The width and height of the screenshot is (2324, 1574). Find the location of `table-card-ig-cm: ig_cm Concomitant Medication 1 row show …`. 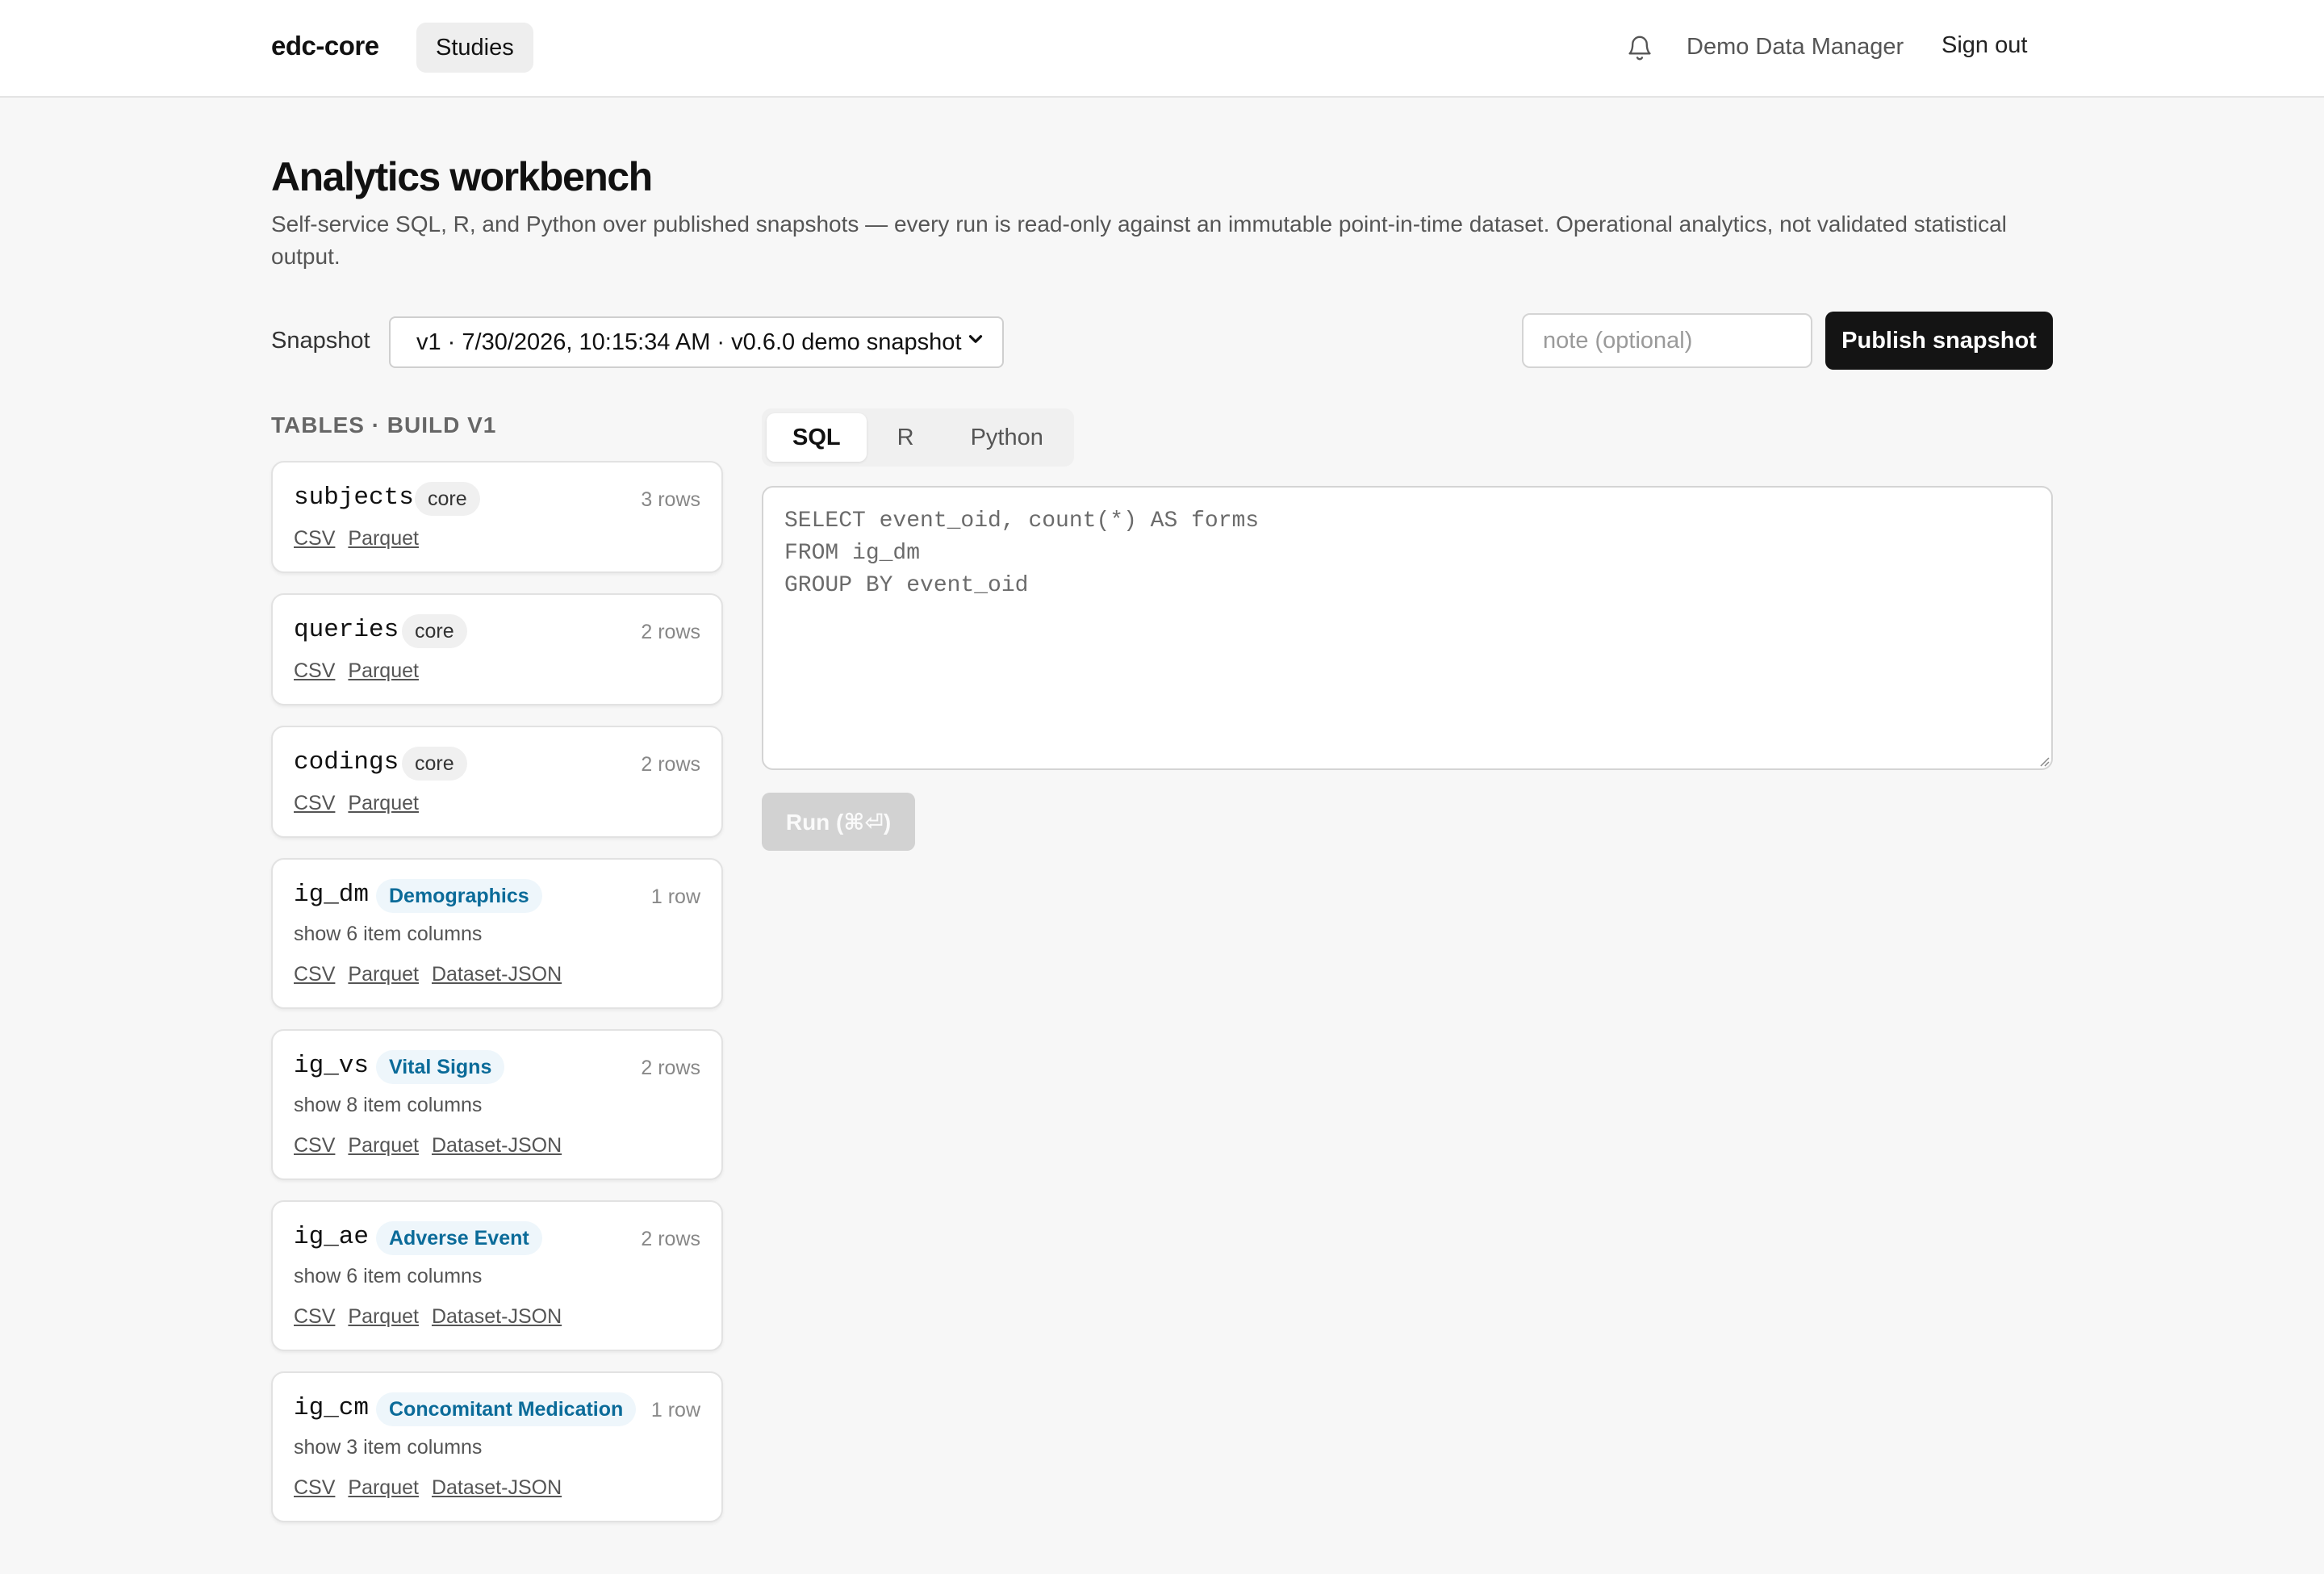

table-card-ig-cm: ig_cm Concomitant Medication 1 row show … is located at coordinates (497, 1446).